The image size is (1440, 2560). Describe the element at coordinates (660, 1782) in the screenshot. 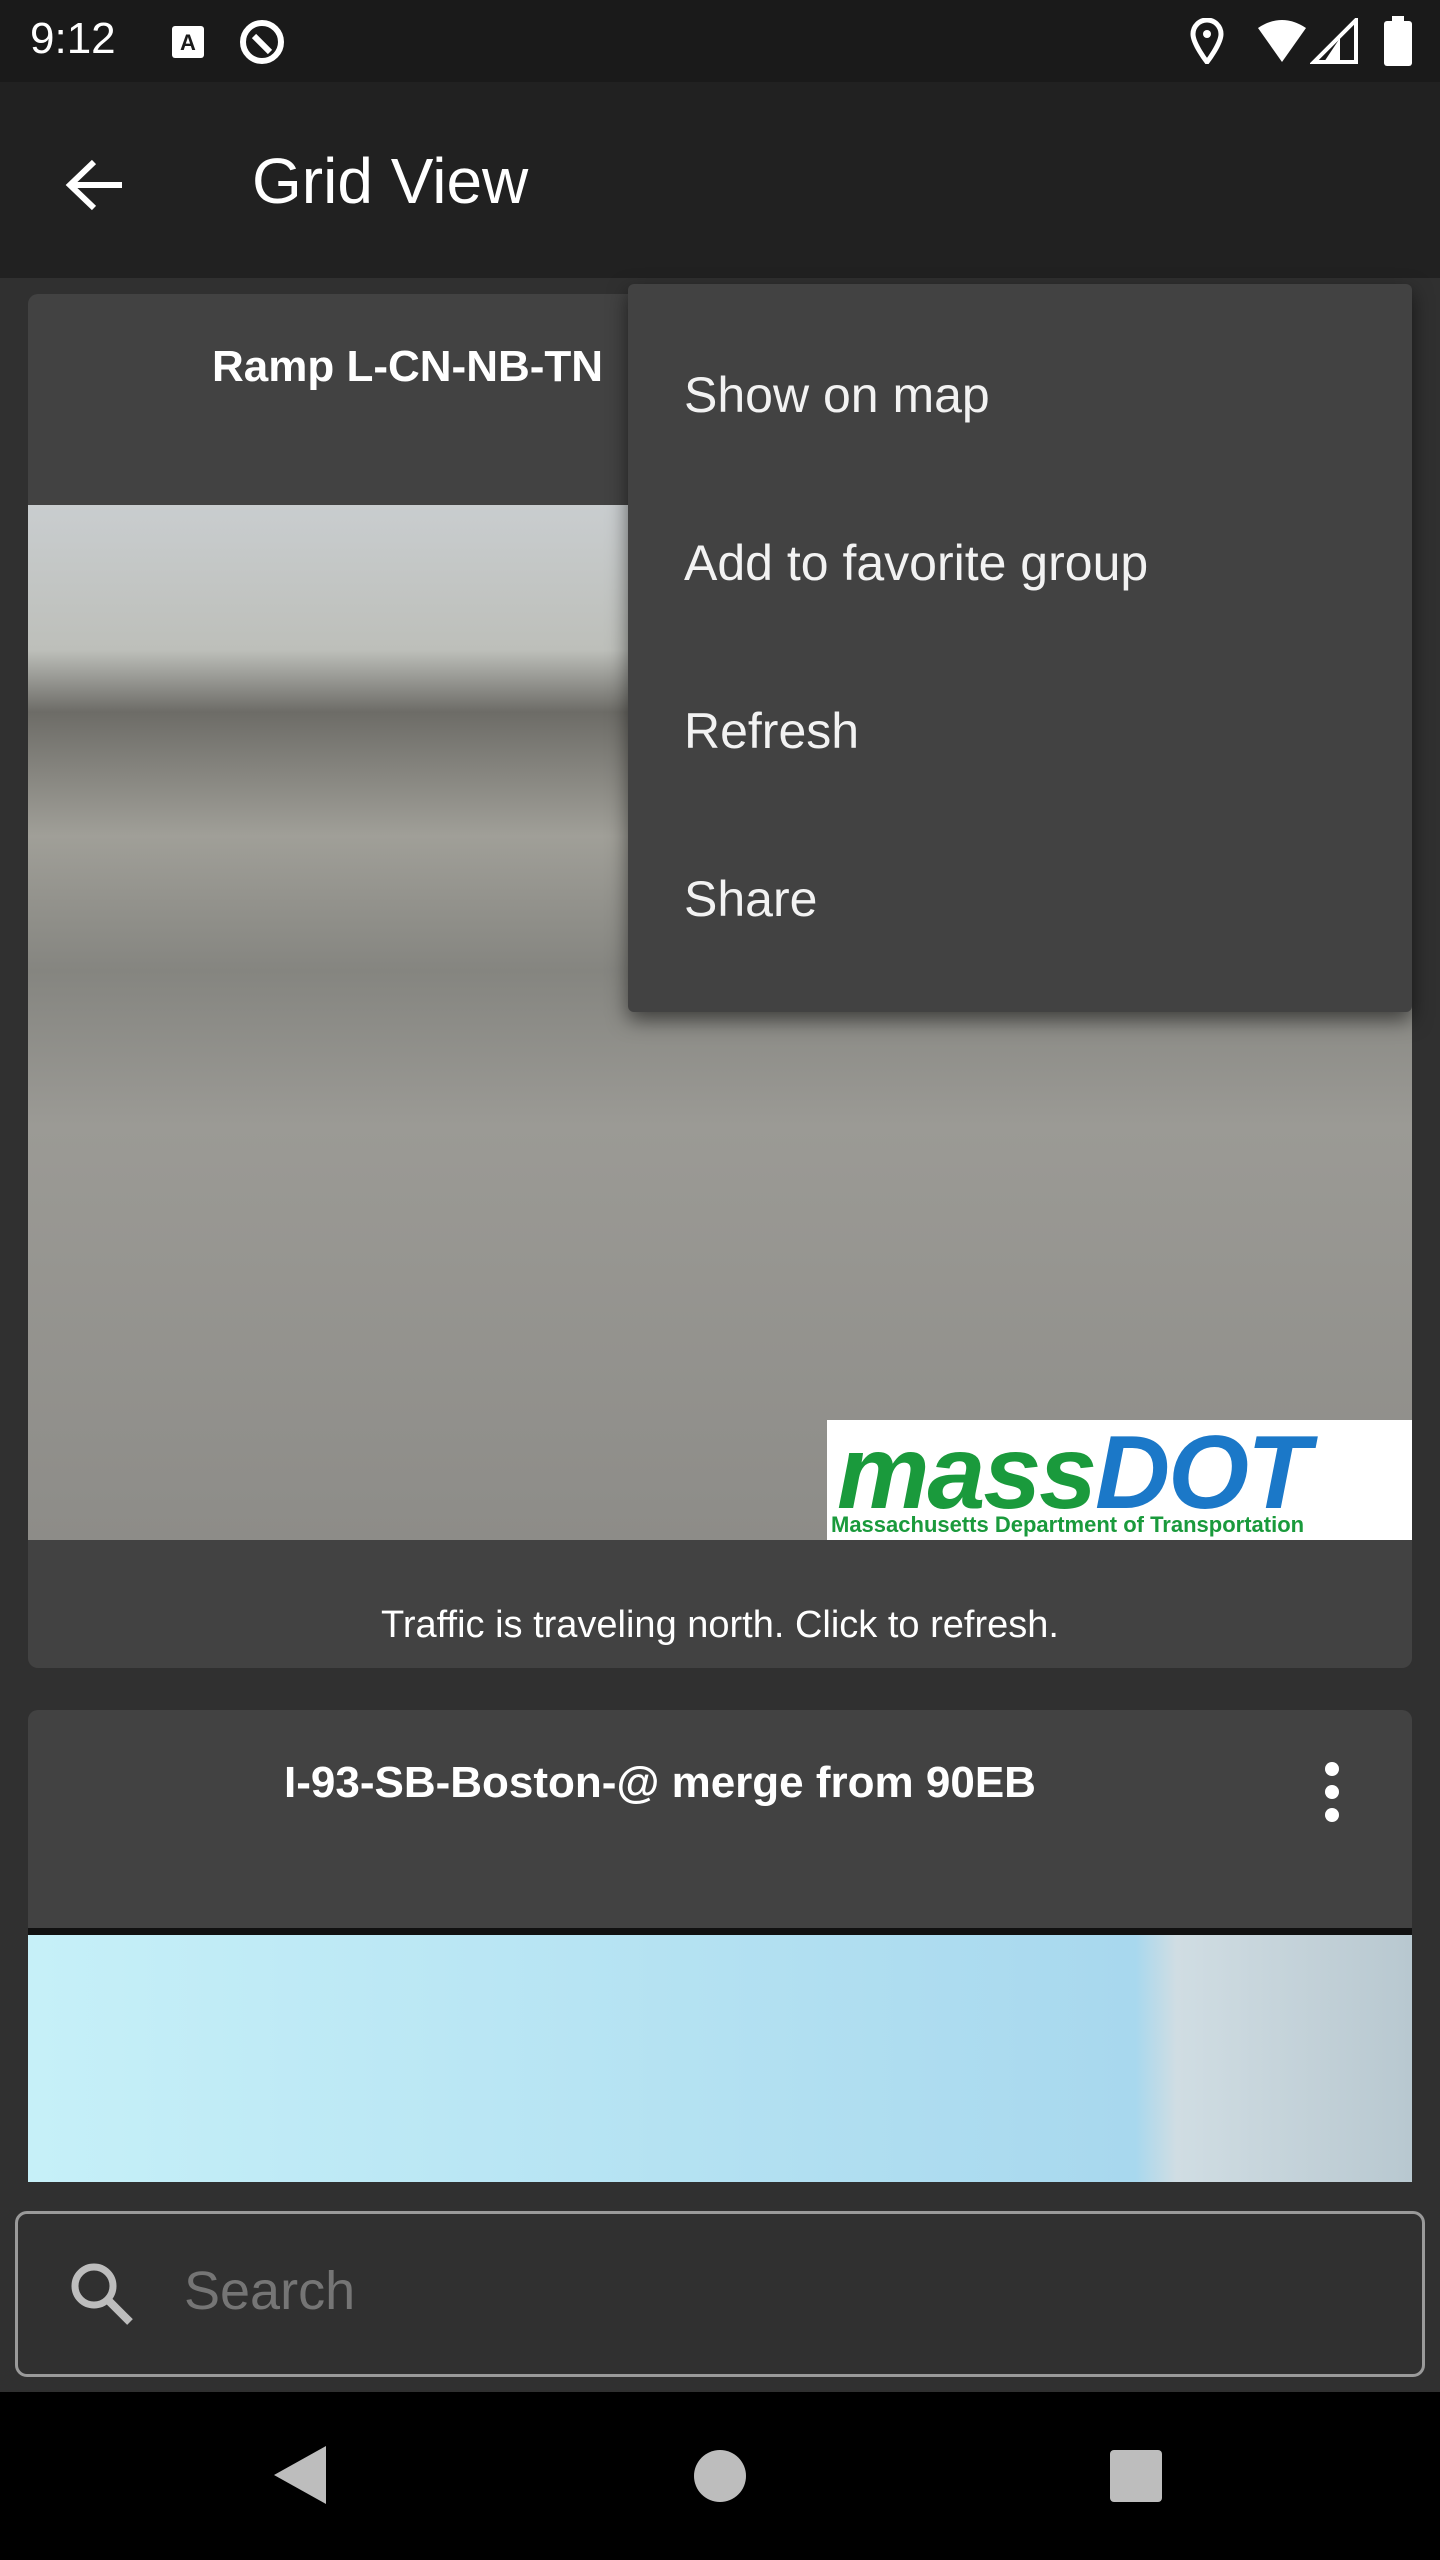

I see `camera-title: I-93-SB-Boston-@ merge from 90EB` at that location.